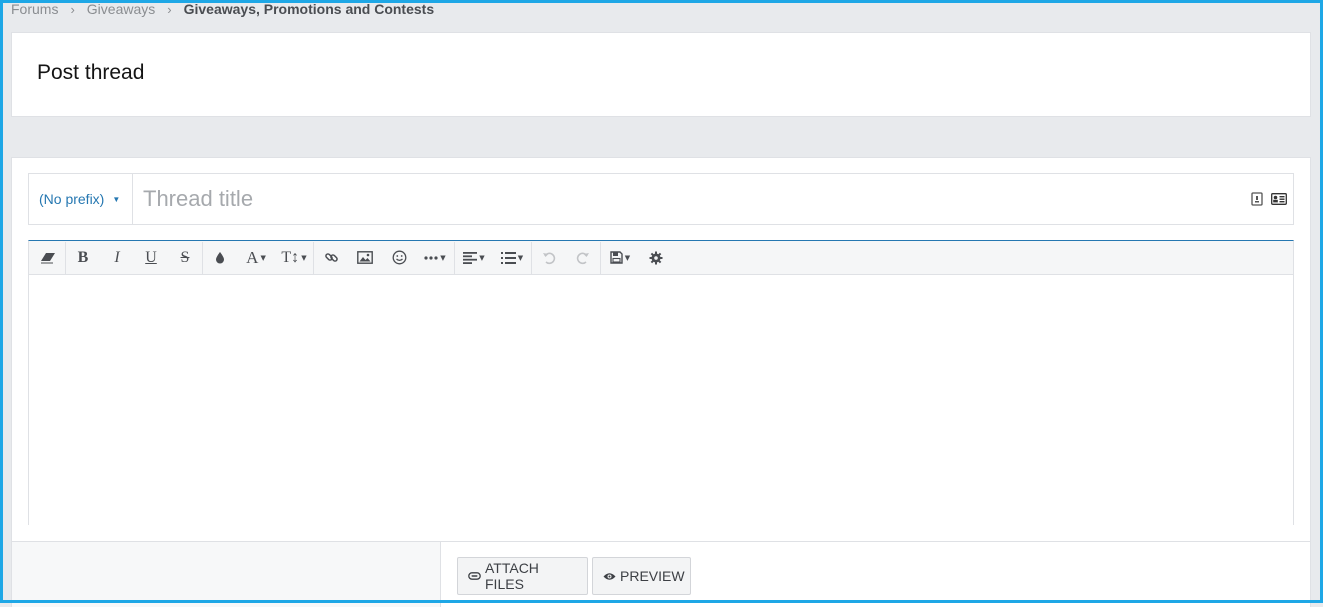  What do you see at coordinates (220, 258) in the screenshot?
I see `text-color-icon` at bounding box center [220, 258].